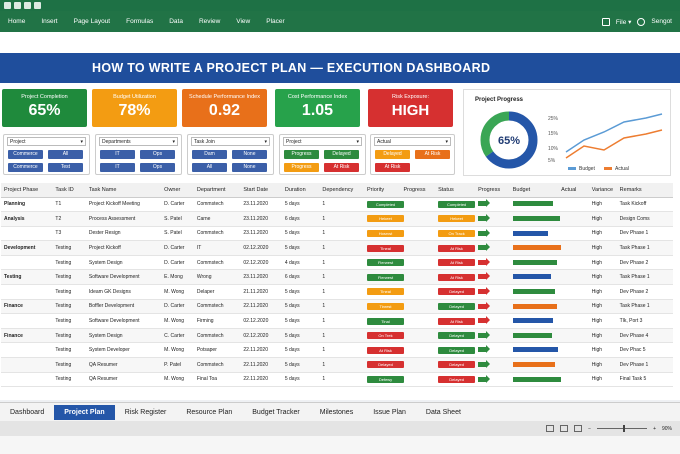 Image resolution: width=680 pixels, height=454 pixels. Describe the element at coordinates (27, 190) in the screenshot. I see `column-header: Project Phase` at that location.